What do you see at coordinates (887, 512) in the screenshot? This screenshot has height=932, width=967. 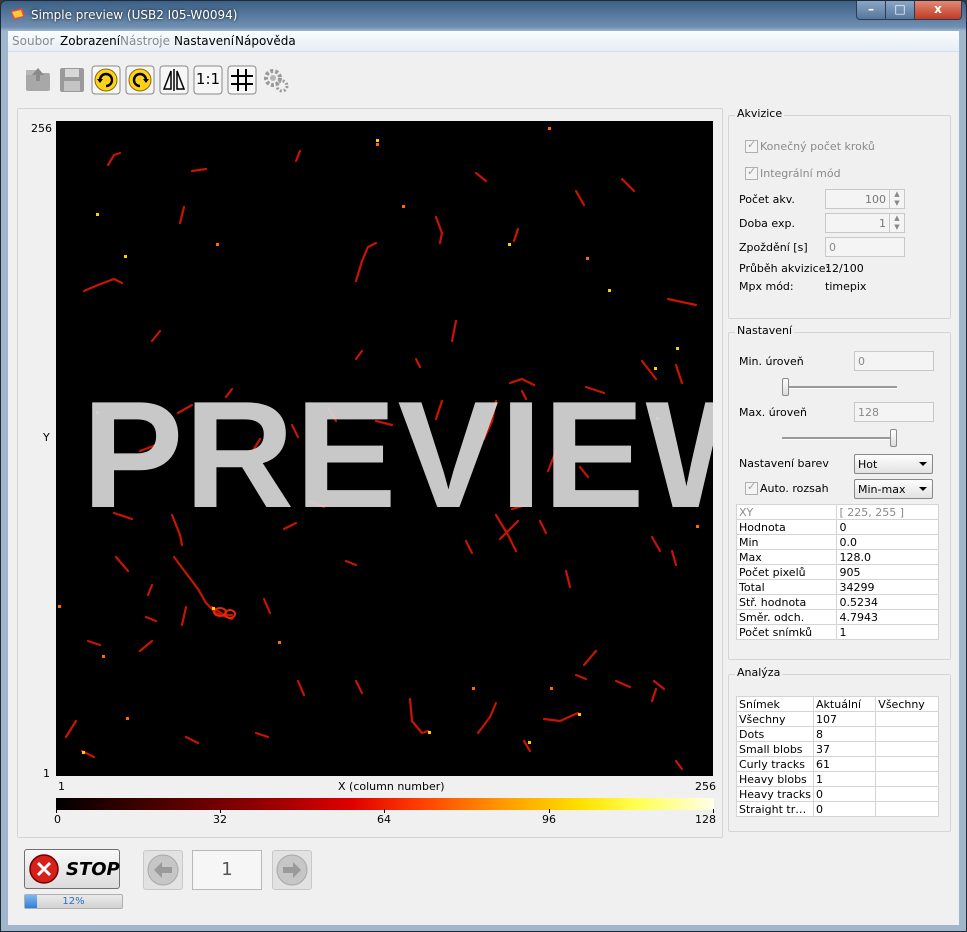 I see `stats-value: [ 225, 255 ]` at bounding box center [887, 512].